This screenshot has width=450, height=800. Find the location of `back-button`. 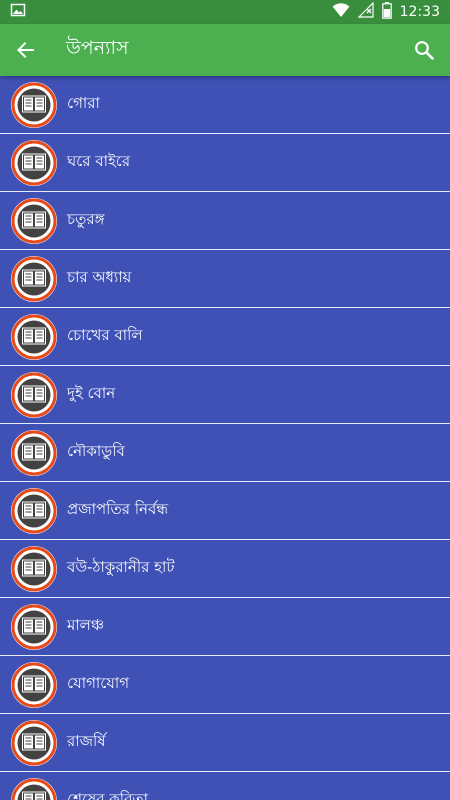

back-button is located at coordinates (26, 50).